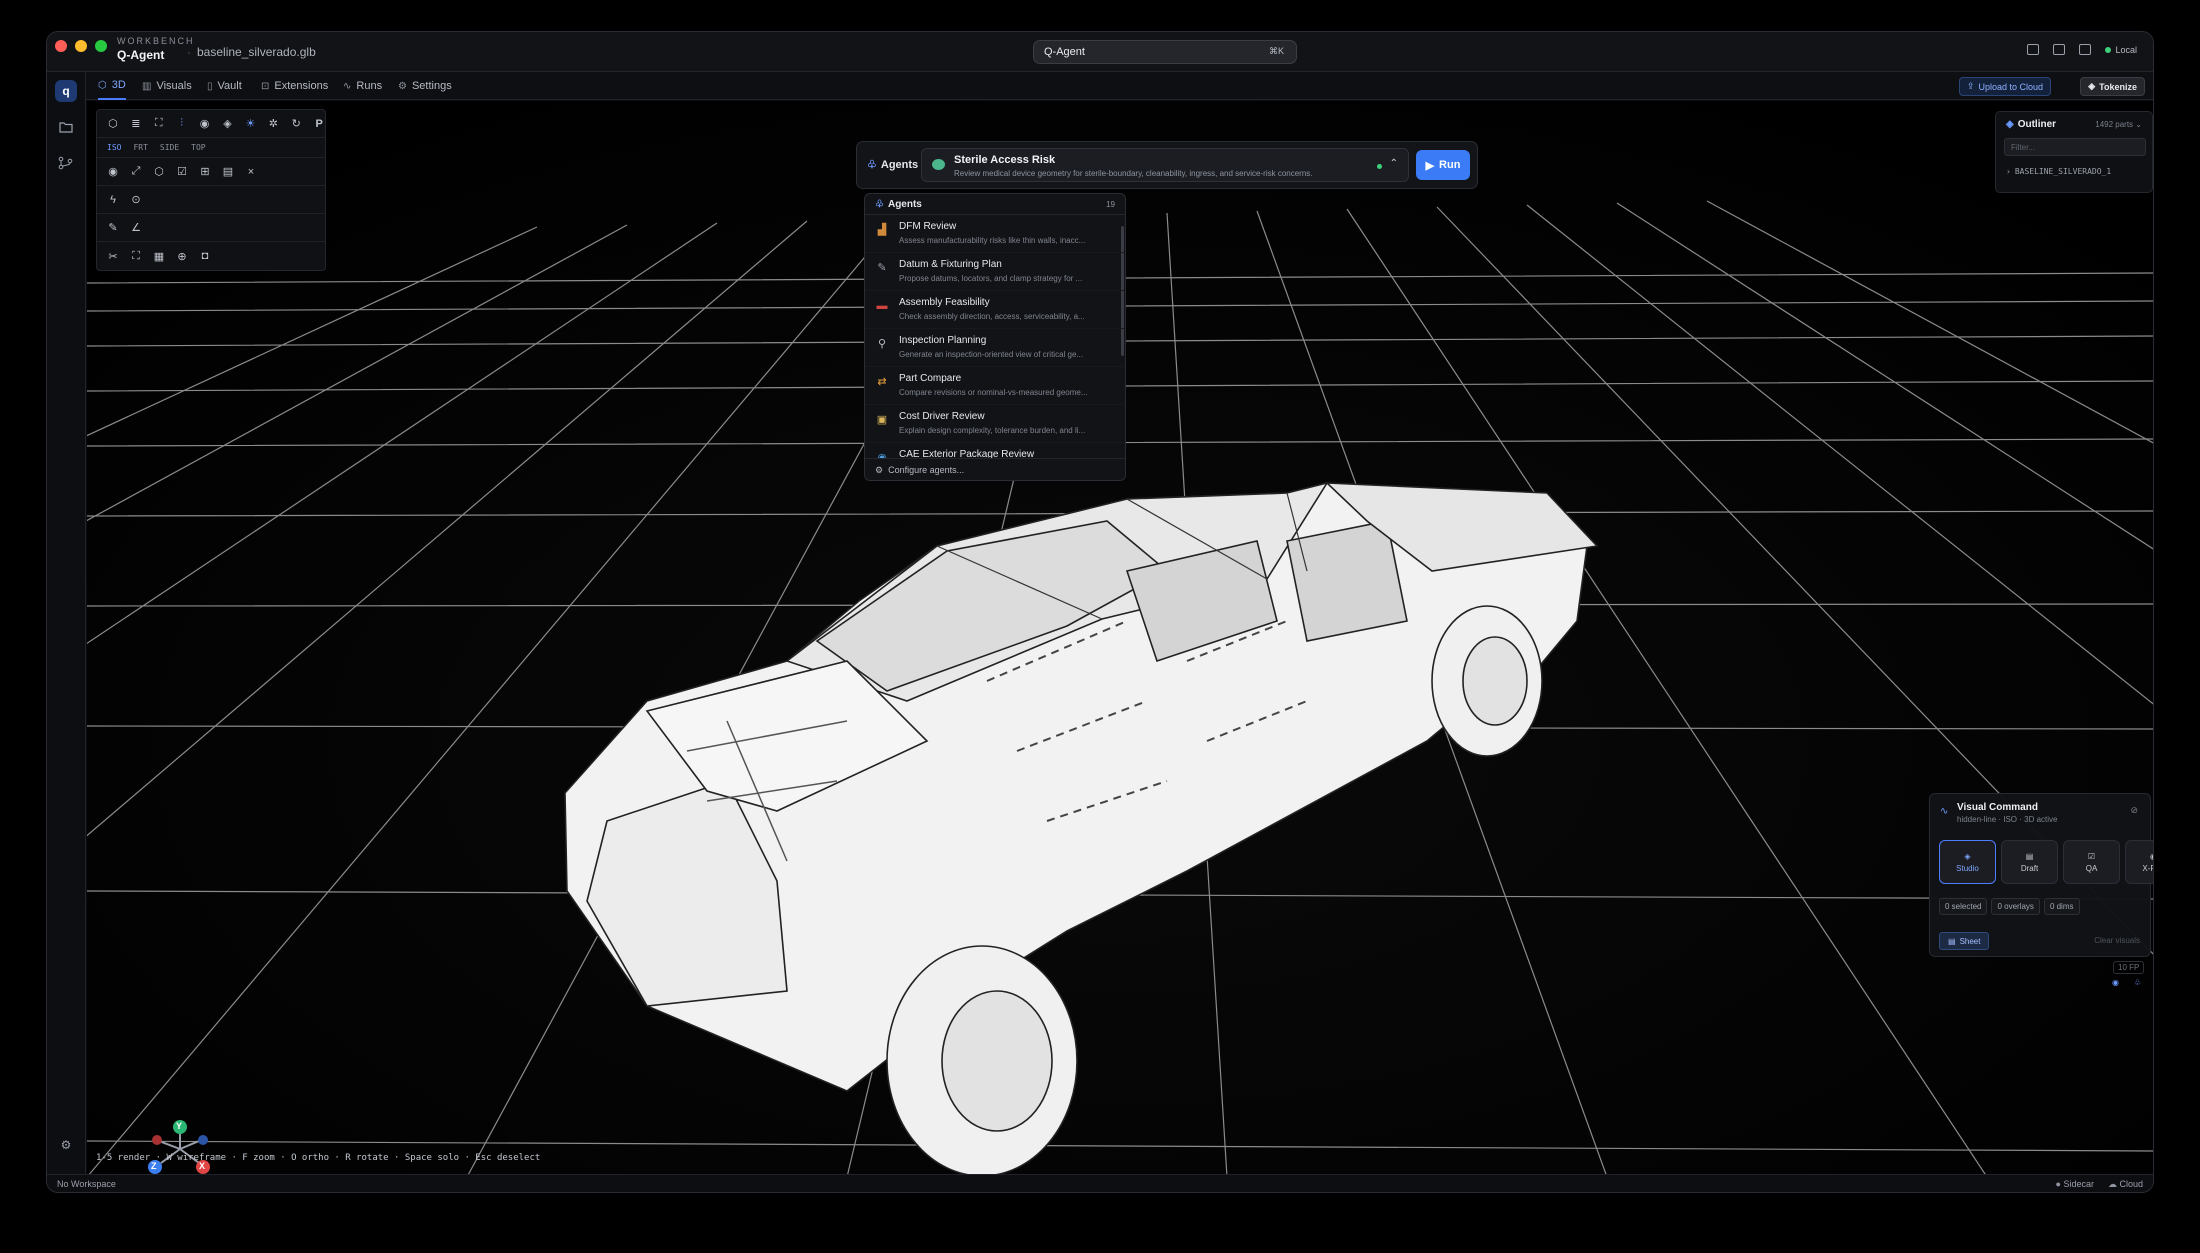 Image resolution: width=2200 pixels, height=1253 pixels. What do you see at coordinates (136, 171) in the screenshot?
I see `expand-icon: ⤢` at bounding box center [136, 171].